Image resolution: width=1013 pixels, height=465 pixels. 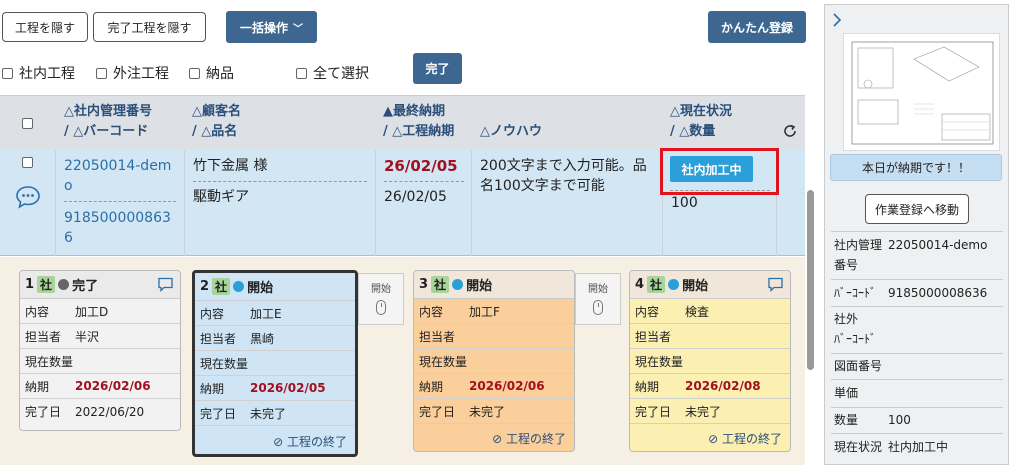 I want to click on drawing-thumbnail, so click(x=921, y=92).